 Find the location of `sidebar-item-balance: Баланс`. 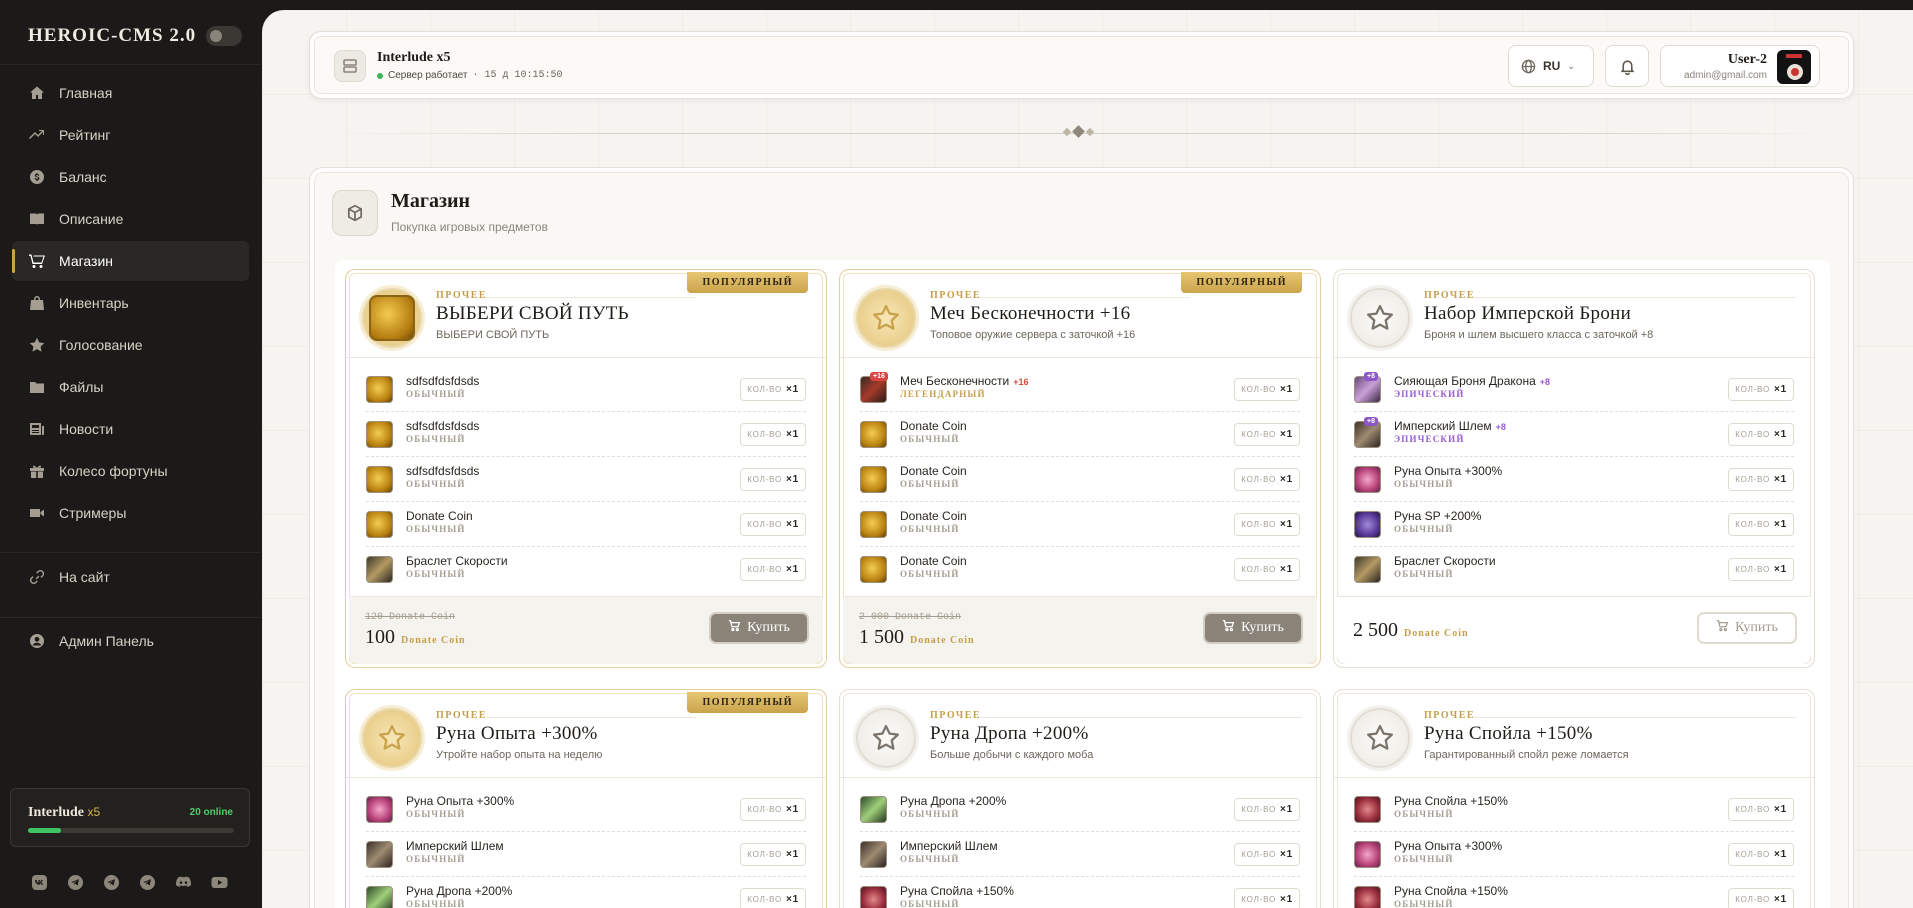

sidebar-item-balance: Баланс is located at coordinates (130, 177).